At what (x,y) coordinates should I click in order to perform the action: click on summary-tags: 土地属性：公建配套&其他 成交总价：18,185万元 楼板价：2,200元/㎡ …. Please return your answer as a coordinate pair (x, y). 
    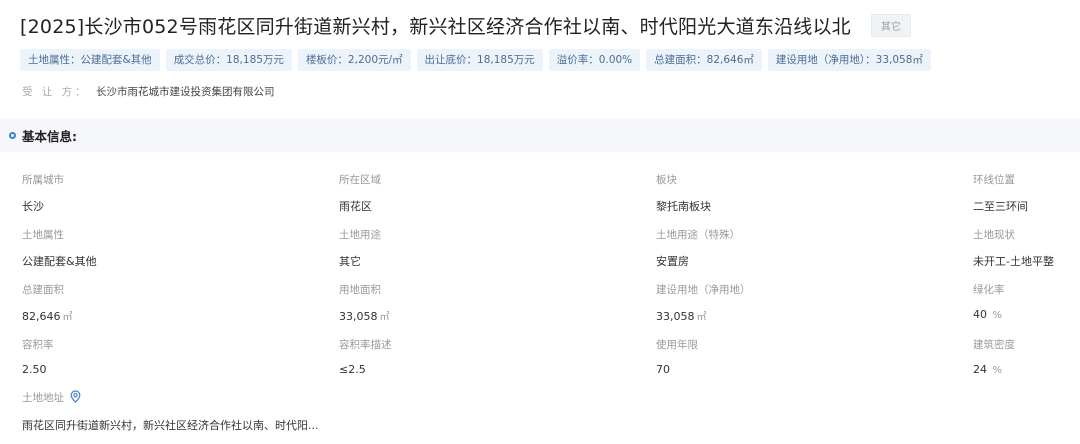
    Looking at the image, I should click on (475, 60).